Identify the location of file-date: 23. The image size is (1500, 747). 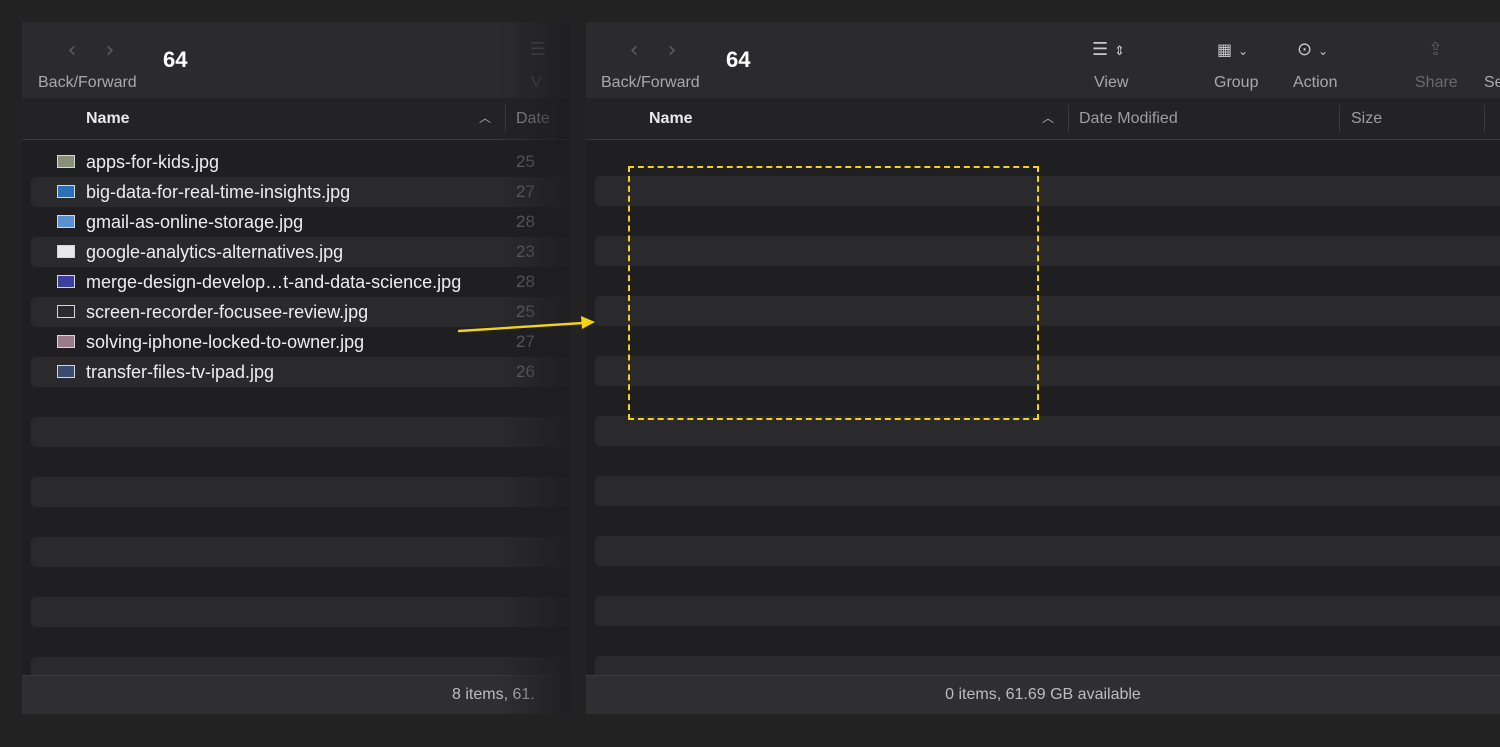
(525, 251).